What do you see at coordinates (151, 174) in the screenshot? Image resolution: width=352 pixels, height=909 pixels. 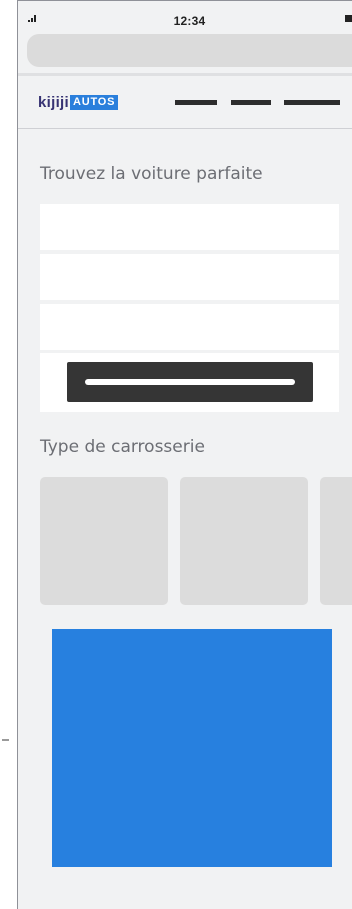 I see `search-title: Trouvez la voiture parfaite` at bounding box center [151, 174].